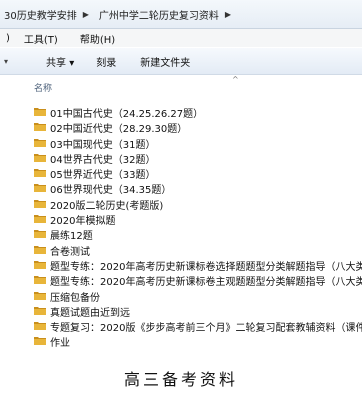 This screenshot has width=362, height=400. I want to click on list-item: 题型专练：2020年高考历史新课标卷主观题题型分类解题指导（八大类）, so click(181, 280).